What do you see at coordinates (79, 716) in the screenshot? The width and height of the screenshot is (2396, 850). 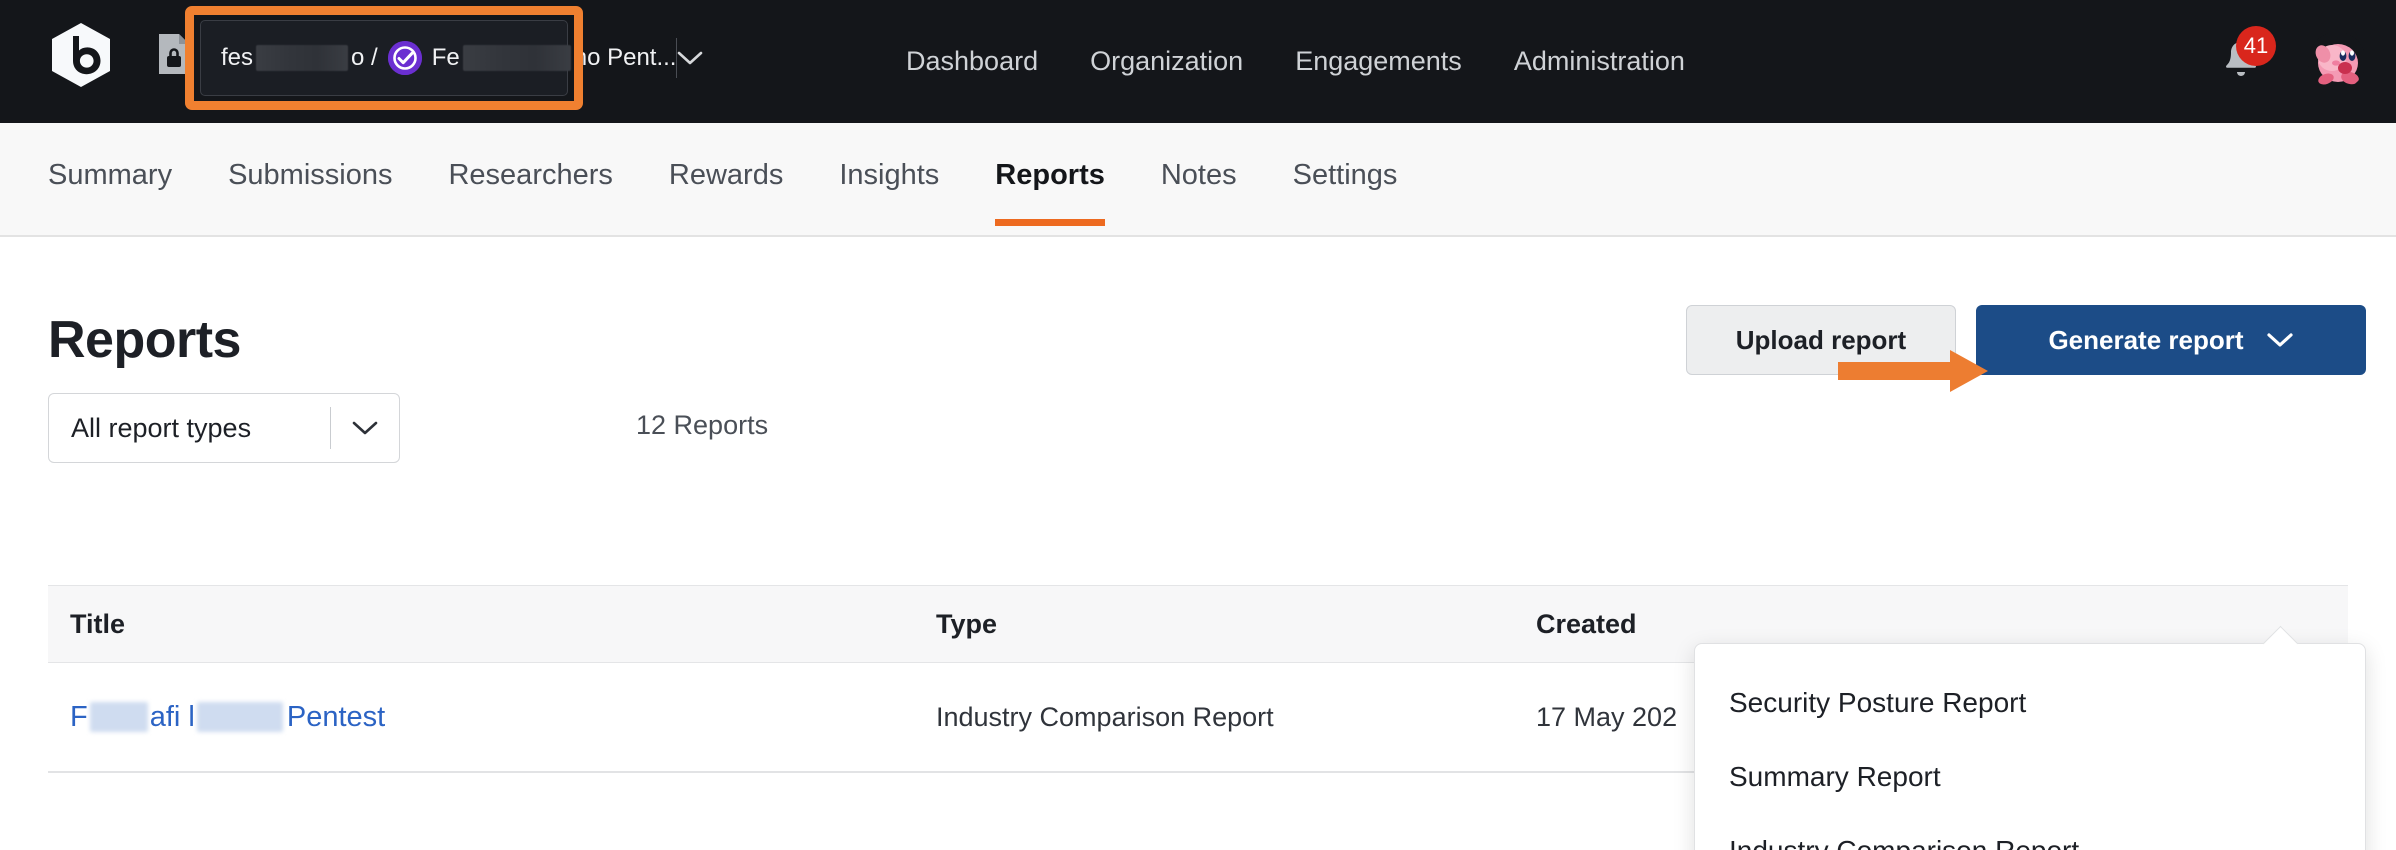 I see `title-prefix-text: F` at bounding box center [79, 716].